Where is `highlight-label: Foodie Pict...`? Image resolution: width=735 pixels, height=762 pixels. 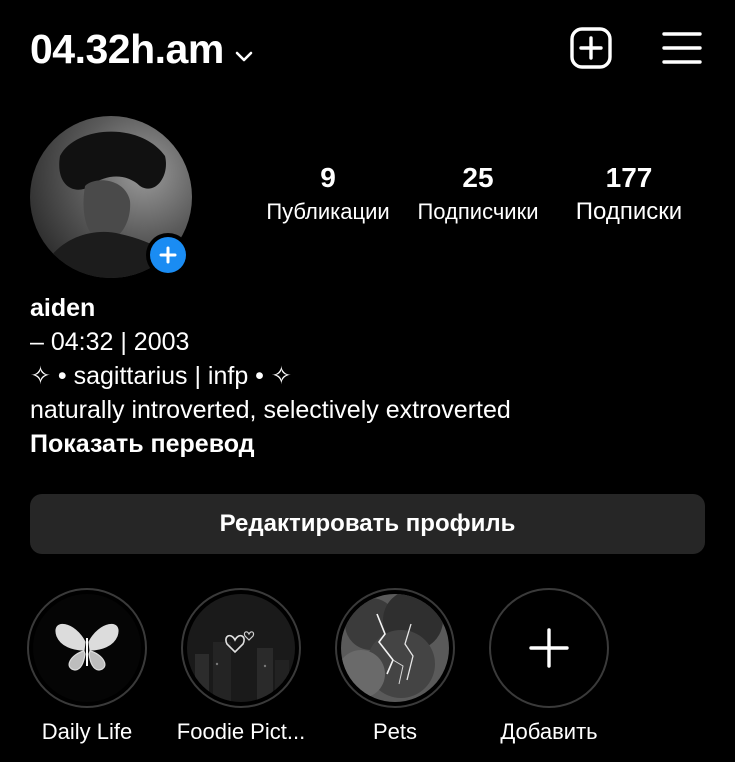 highlight-label: Foodie Pict... is located at coordinates (241, 731).